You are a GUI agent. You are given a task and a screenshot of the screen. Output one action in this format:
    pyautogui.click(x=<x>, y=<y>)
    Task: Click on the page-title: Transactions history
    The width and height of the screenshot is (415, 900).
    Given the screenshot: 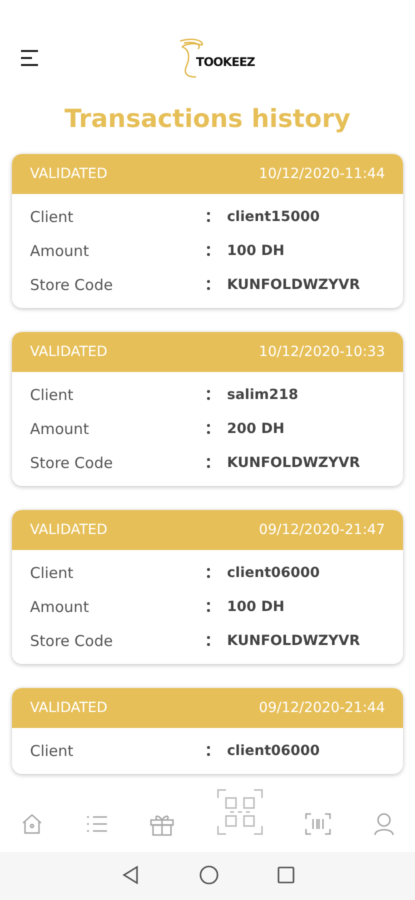 What is the action you would take?
    pyautogui.click(x=208, y=118)
    